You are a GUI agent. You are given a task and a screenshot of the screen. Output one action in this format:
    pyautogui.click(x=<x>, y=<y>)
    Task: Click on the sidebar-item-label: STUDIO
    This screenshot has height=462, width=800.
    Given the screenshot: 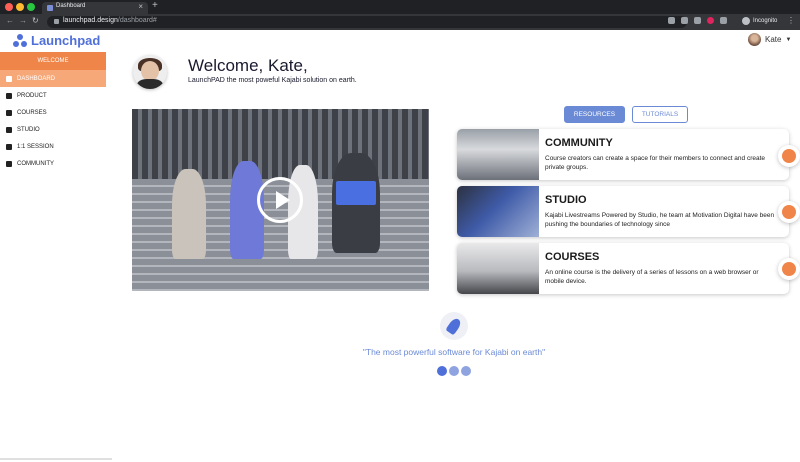 What is the action you would take?
    pyautogui.click(x=28, y=129)
    